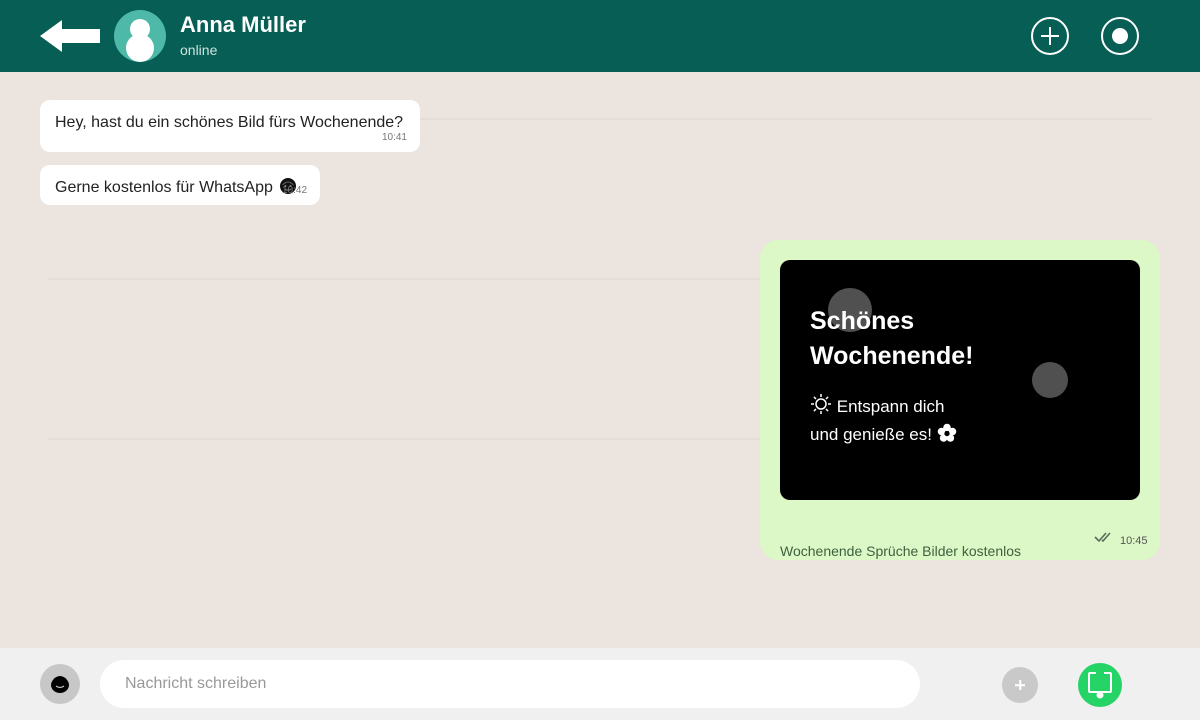 This screenshot has height=720, width=1200. Describe the element at coordinates (1134, 541) in the screenshot. I see `message-time: 10:45` at that location.